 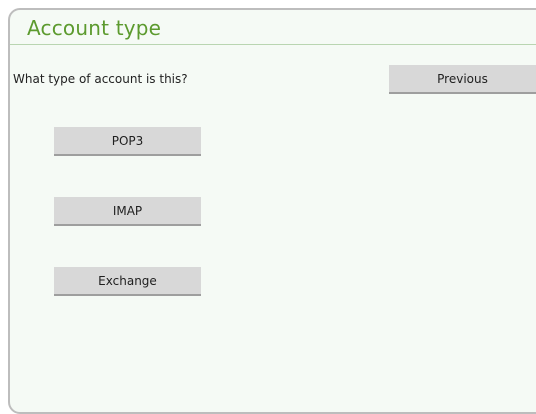 I want to click on page-title: Account type, so click(x=94, y=28).